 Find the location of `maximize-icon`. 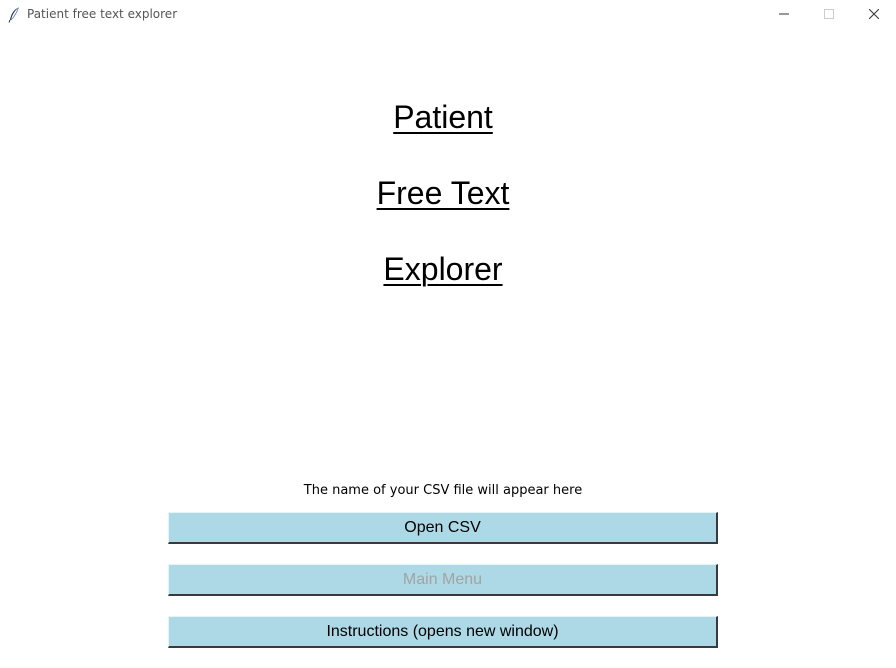

maximize-icon is located at coordinates (829, 15).